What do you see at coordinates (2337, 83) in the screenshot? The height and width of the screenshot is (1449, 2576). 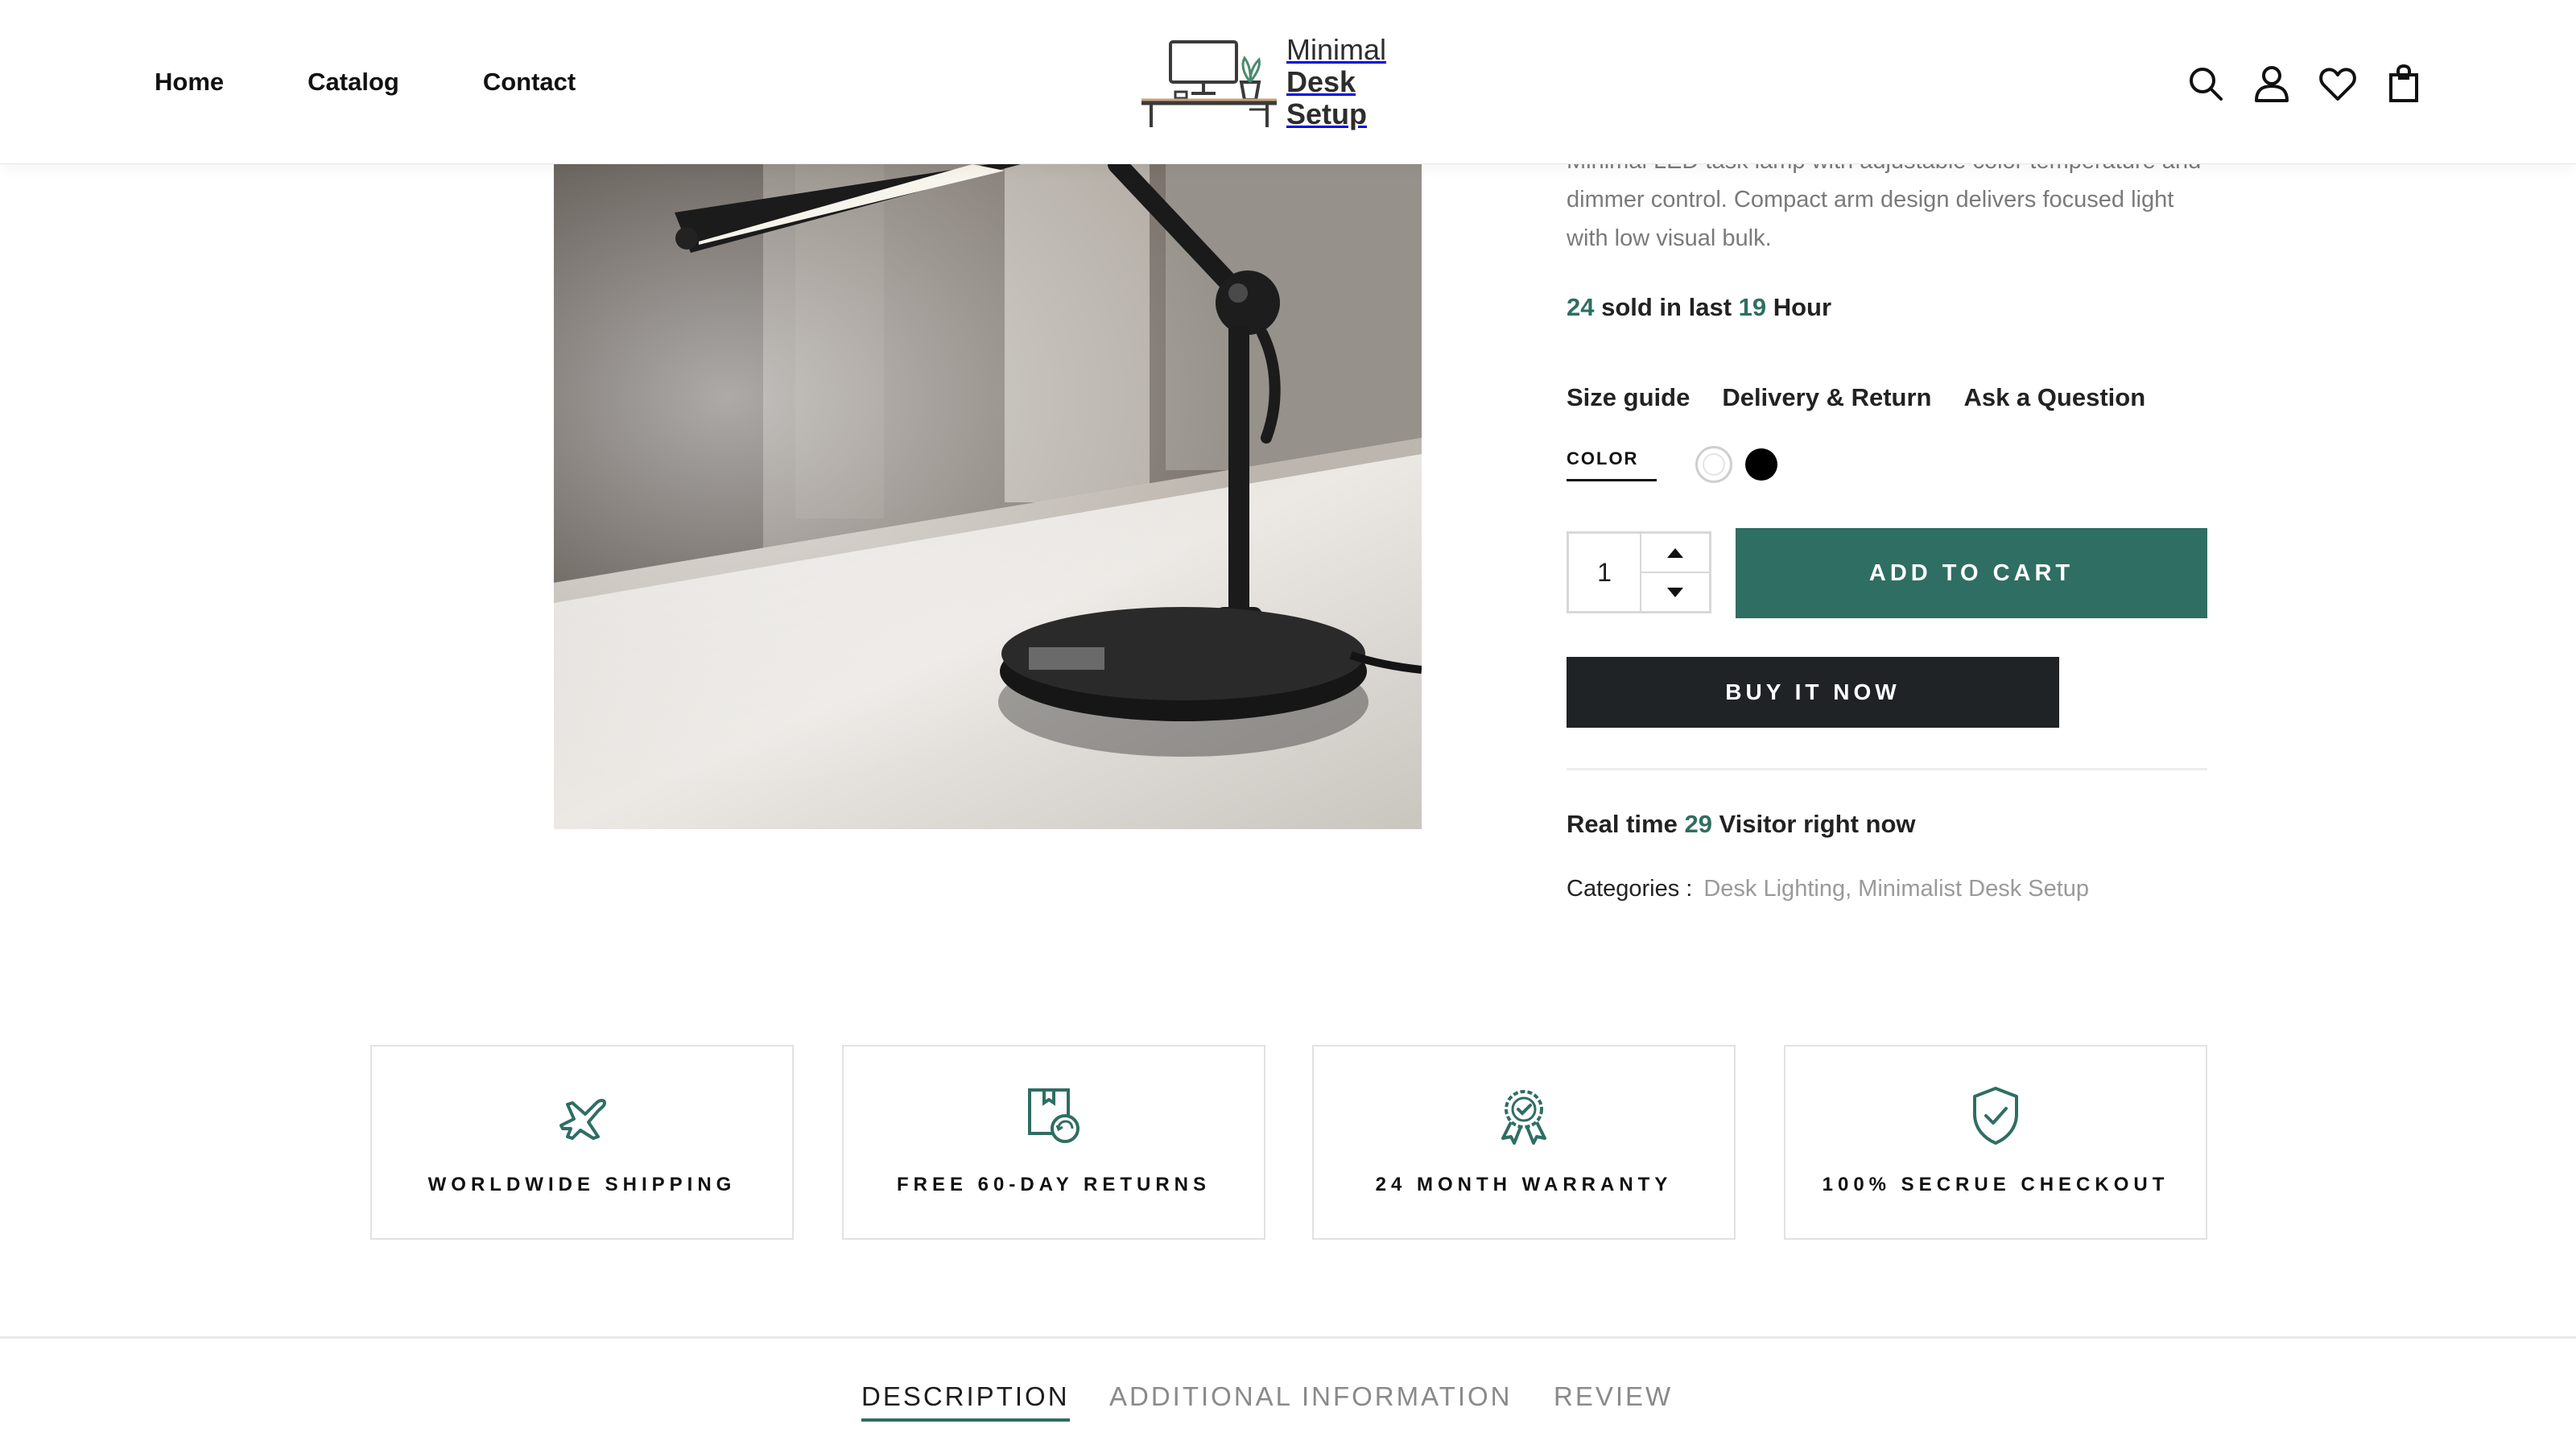 I see `heart-icon` at bounding box center [2337, 83].